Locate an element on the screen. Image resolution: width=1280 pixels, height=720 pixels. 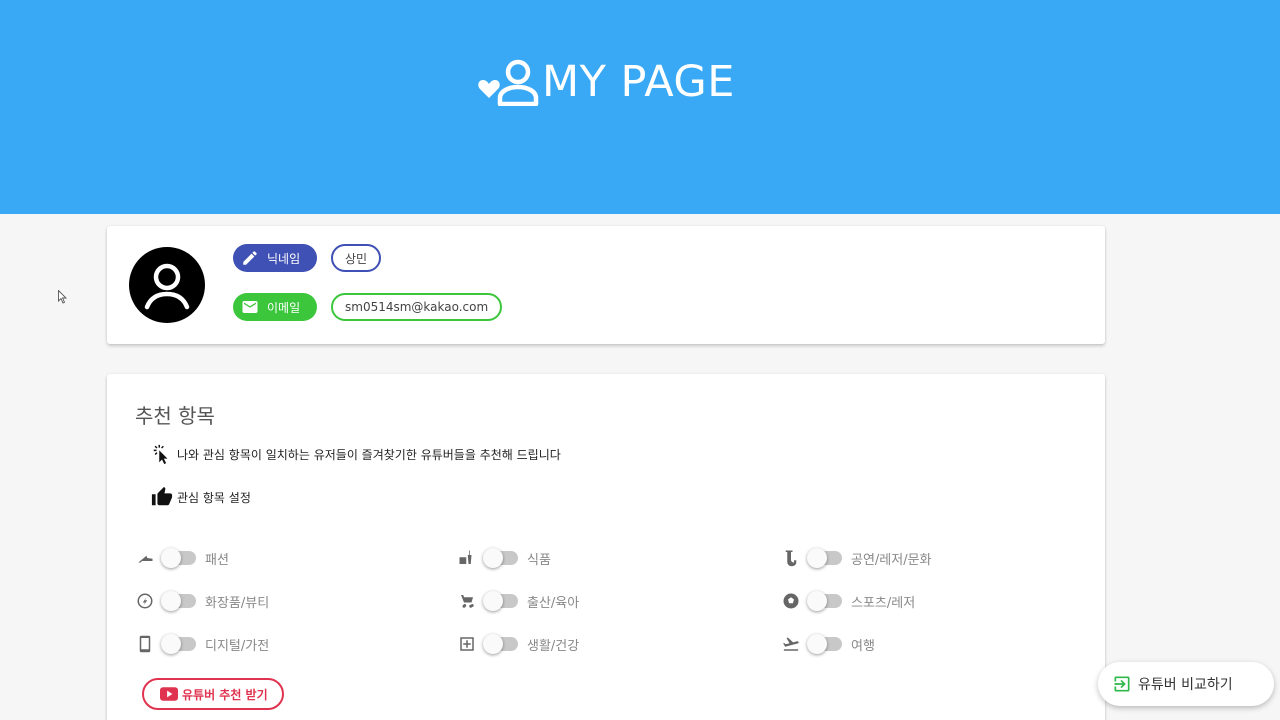
category-food: 식품 is located at coordinates (504, 558).